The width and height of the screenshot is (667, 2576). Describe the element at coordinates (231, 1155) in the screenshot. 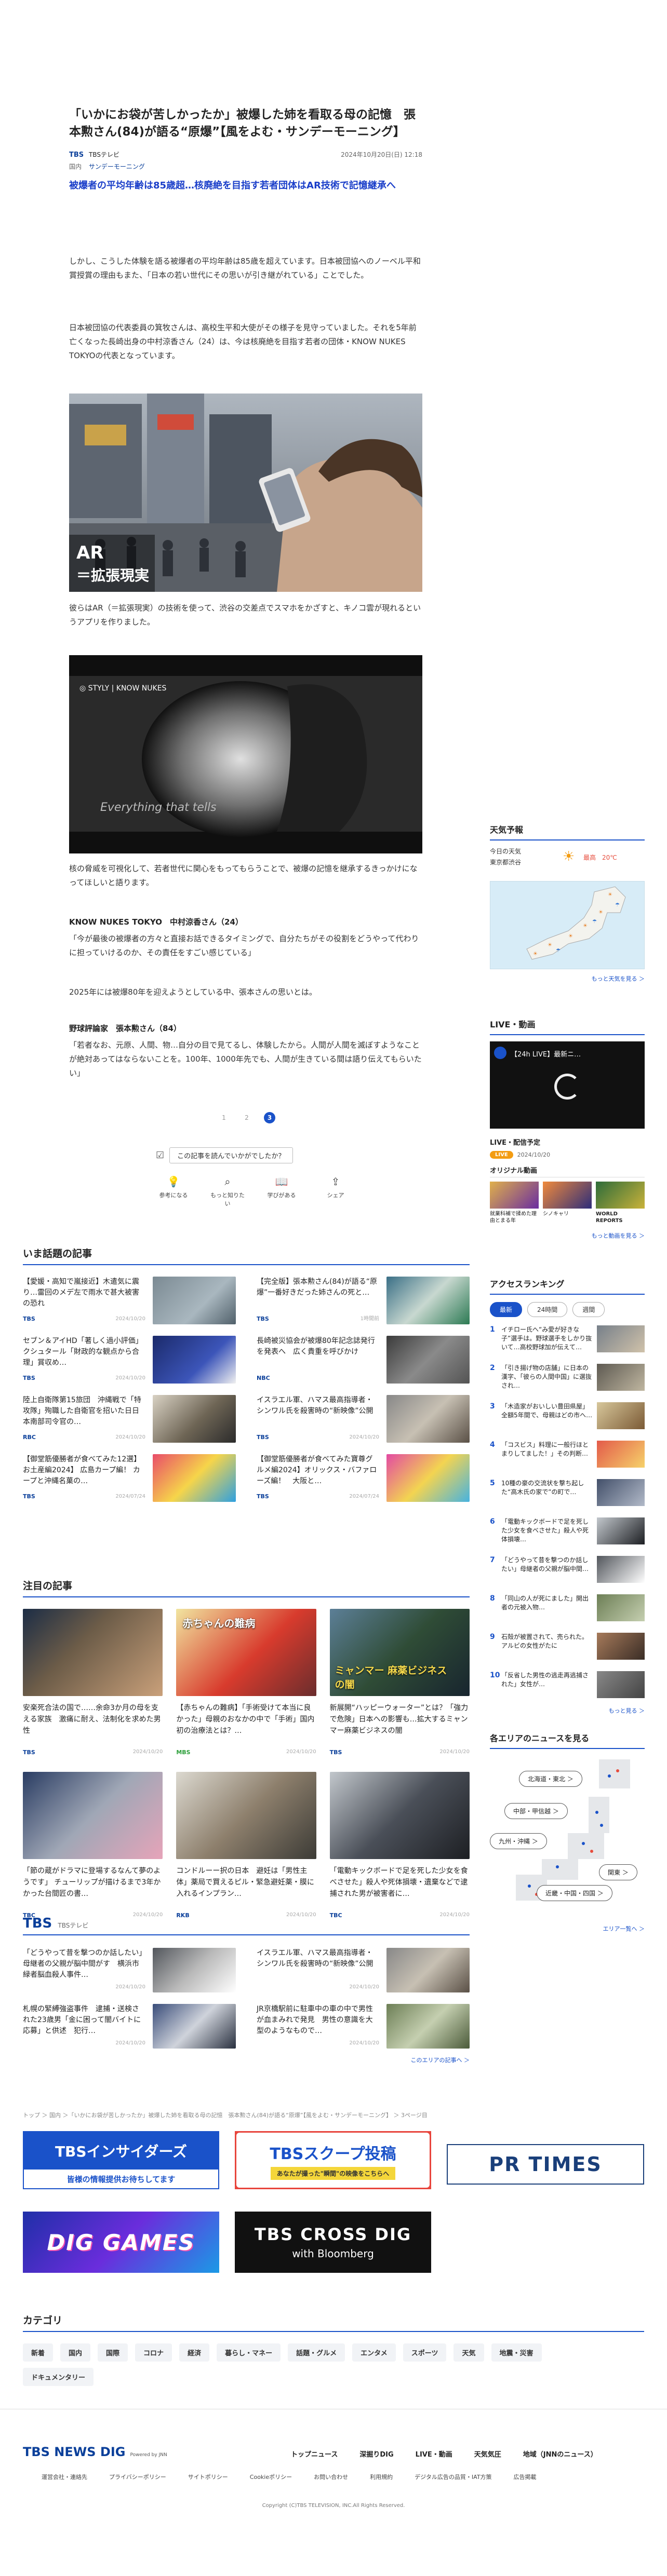

I see `feedback-button: この記事を読んでいかがでしたか？` at that location.